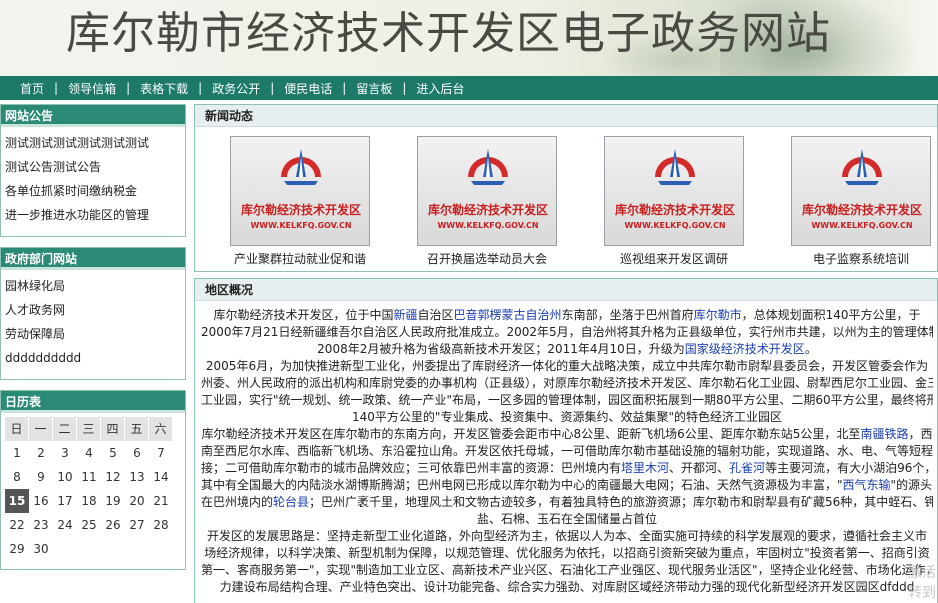 The image size is (938, 603). Describe the element at coordinates (95, 310) in the screenshot. I see `department-link: 人才政务网` at that location.